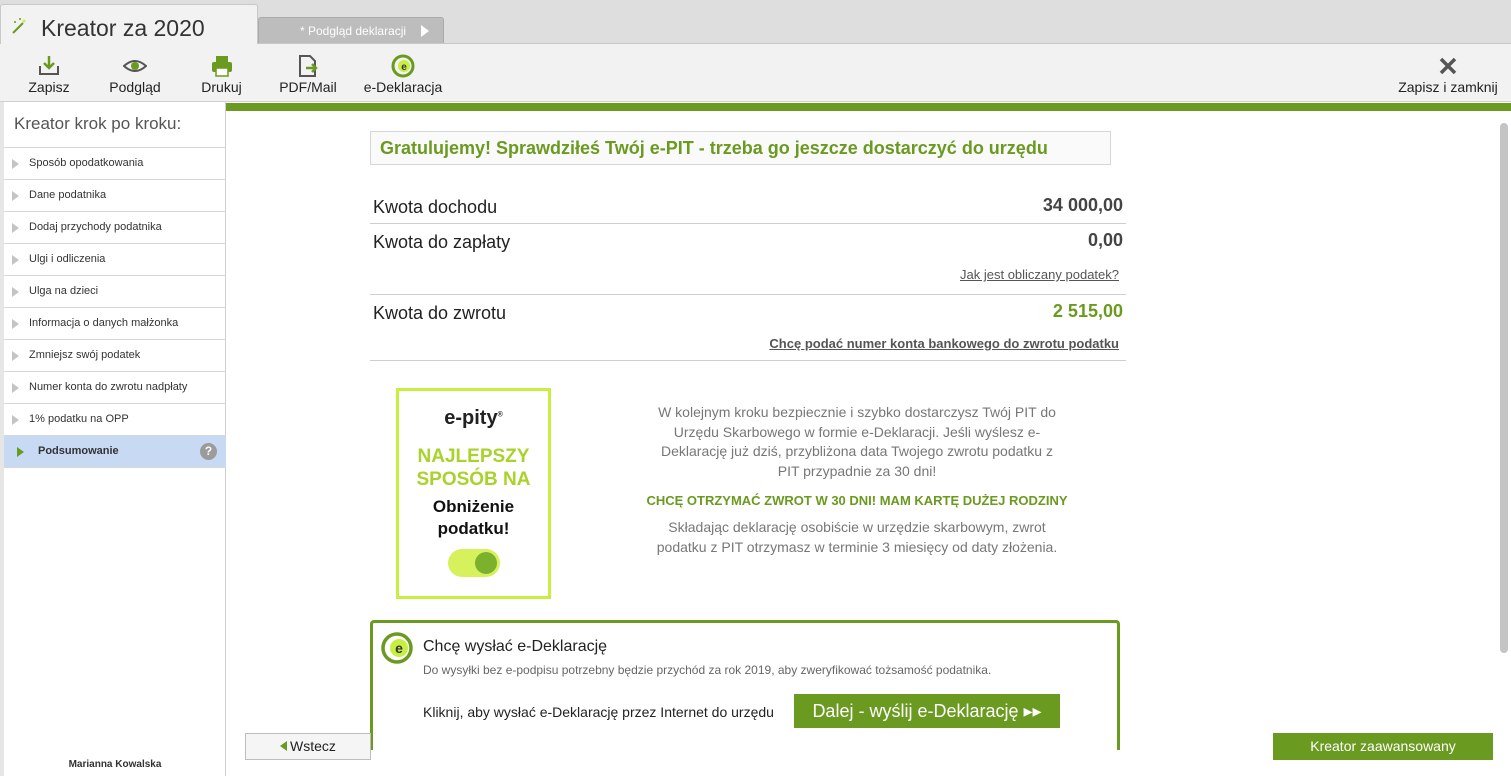 The width and height of the screenshot is (1511, 776). I want to click on to-pay-value: 0,00, so click(1105, 240).